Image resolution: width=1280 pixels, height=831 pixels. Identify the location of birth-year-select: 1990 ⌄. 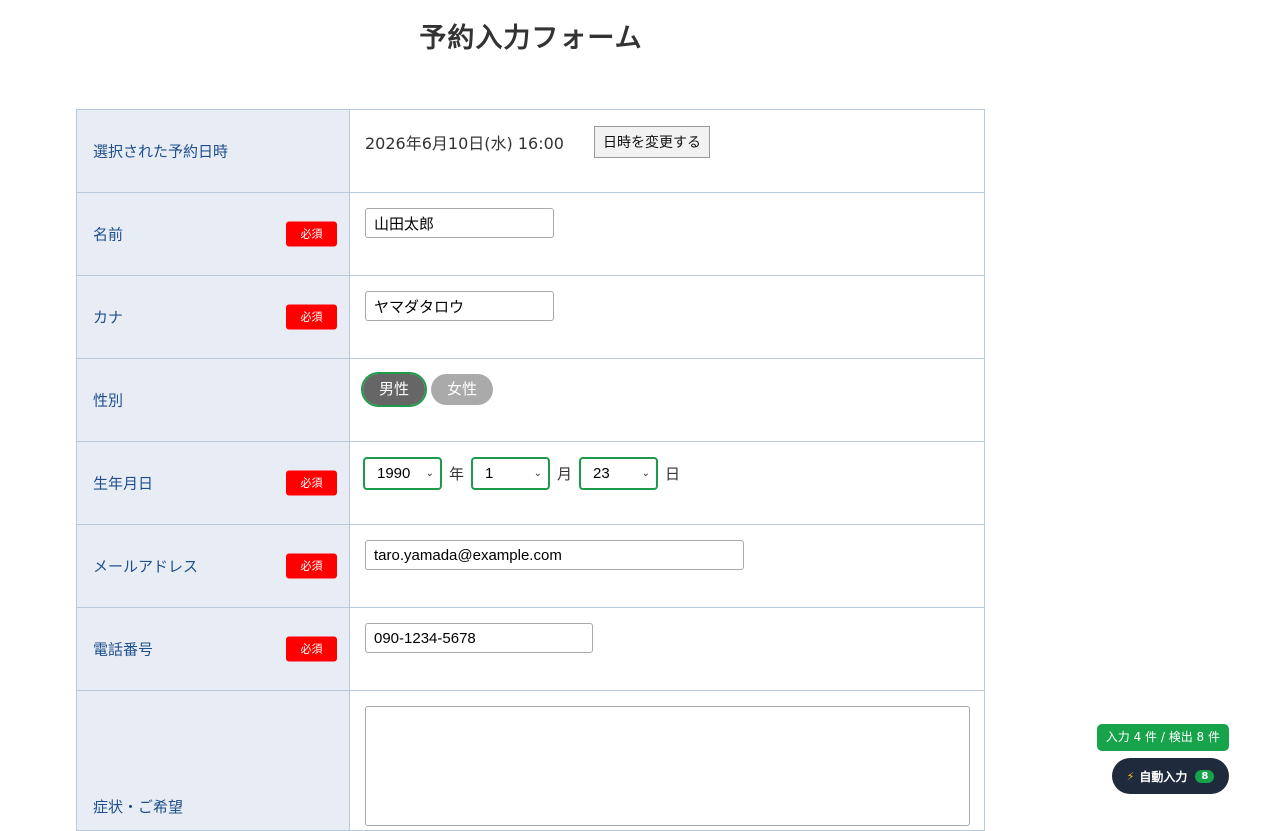
(402, 473).